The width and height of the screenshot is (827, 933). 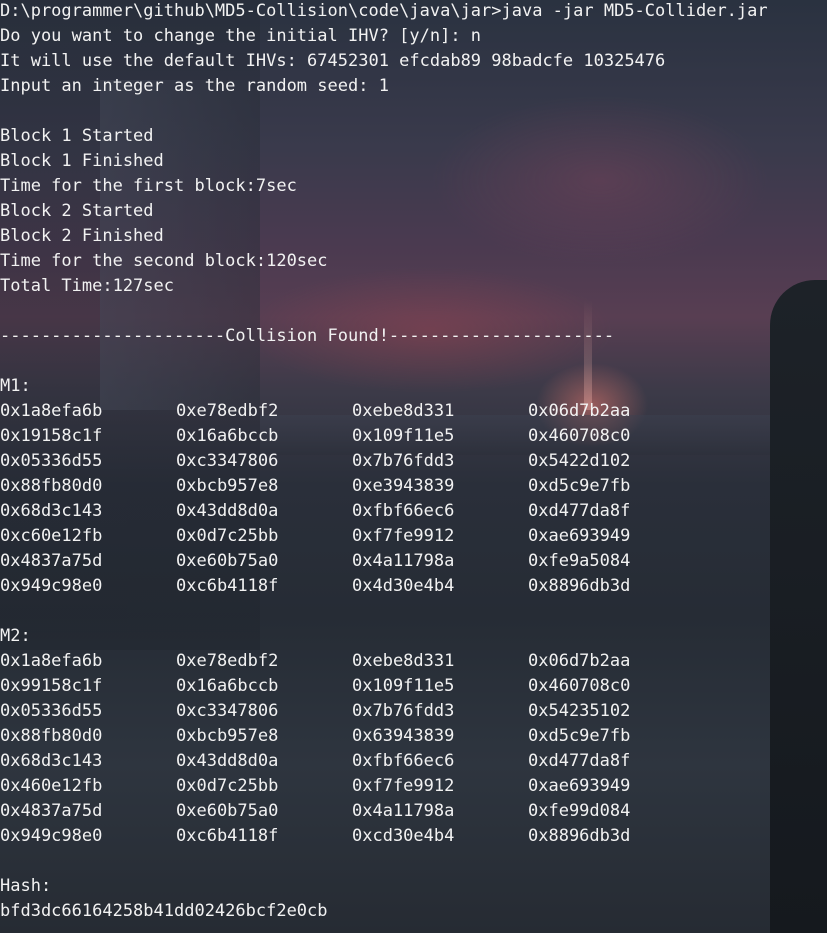 I want to click on m2-label: M2:, so click(x=15, y=636).